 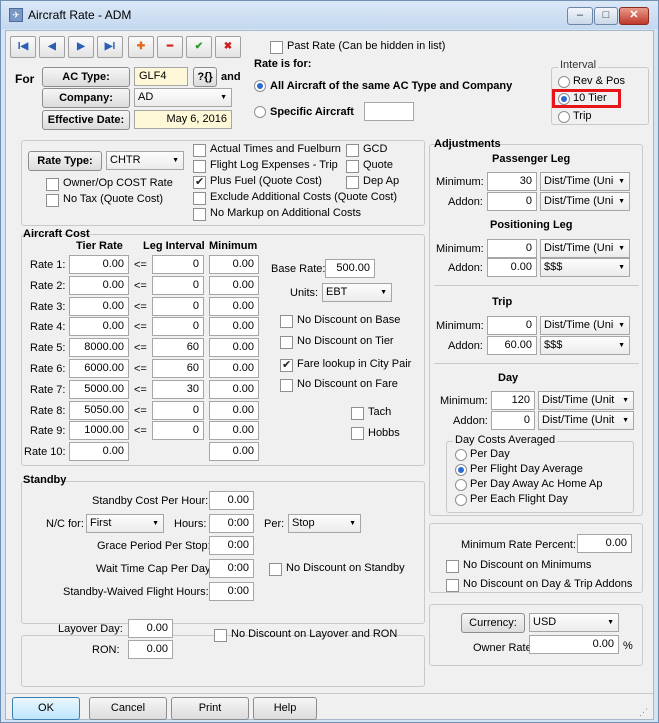 I want to click on minimize-button: –, so click(x=580, y=16).